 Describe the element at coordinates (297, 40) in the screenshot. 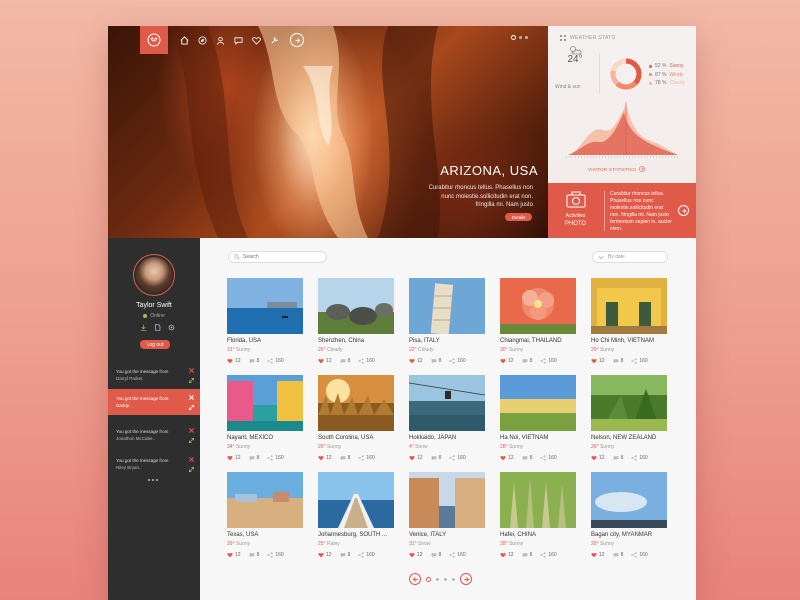

I see `arrow-right-icon` at that location.